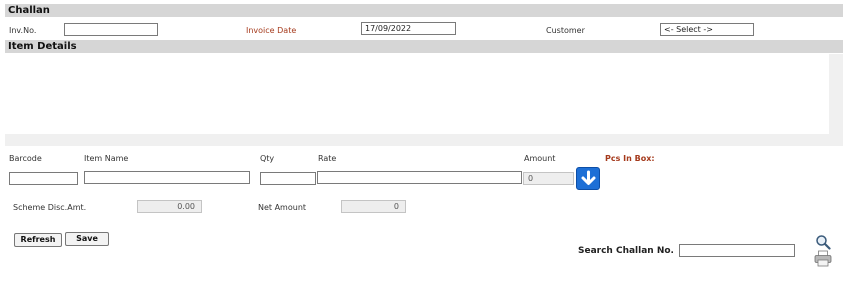 Image resolution: width=847 pixels, height=292 pixels. I want to click on search-challan-label: Search Challan No., so click(626, 251).